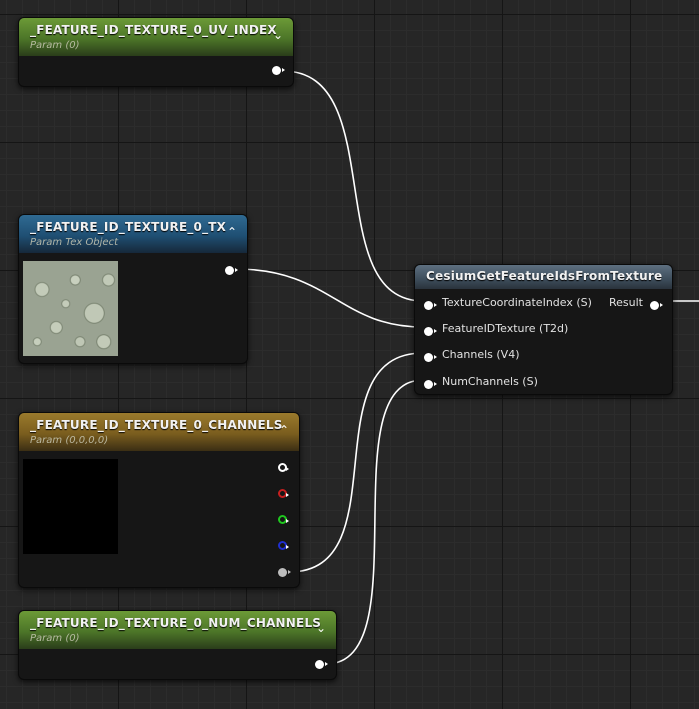  I want to click on input-pin-texcoord, so click(430, 305).